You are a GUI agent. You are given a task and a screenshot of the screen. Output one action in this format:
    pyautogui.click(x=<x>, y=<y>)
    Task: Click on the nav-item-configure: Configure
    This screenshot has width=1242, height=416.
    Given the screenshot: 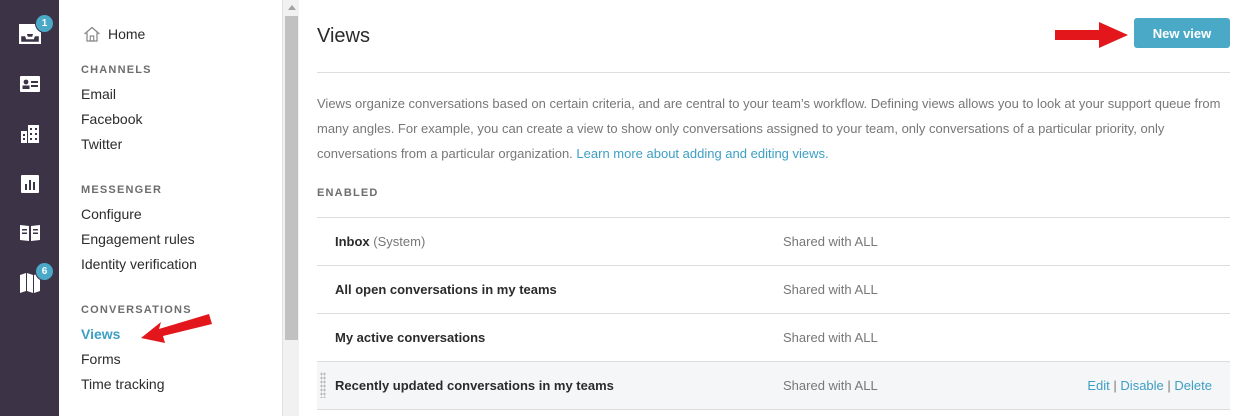 What is the action you would take?
    pyautogui.click(x=111, y=214)
    